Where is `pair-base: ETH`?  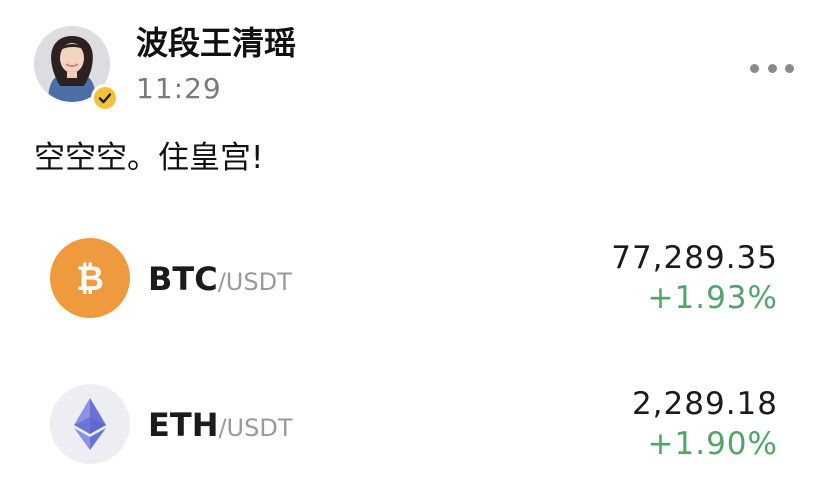
pair-base: ETH is located at coordinates (183, 425).